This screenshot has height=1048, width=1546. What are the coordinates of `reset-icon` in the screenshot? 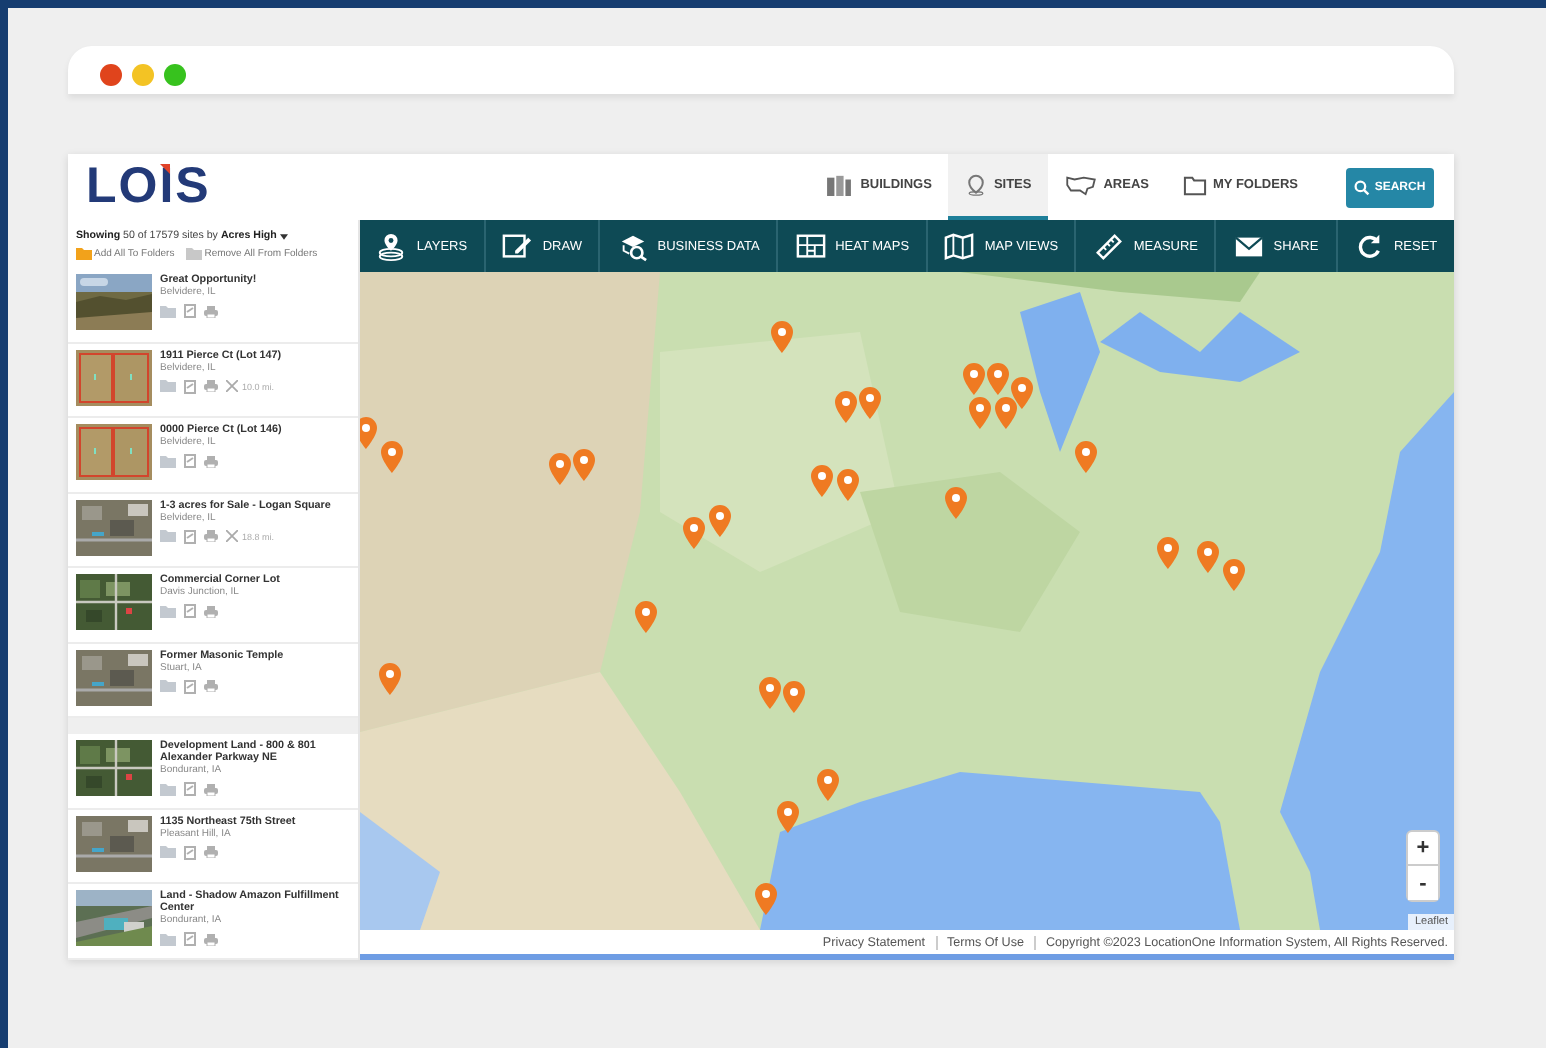 It's located at (1368, 246).